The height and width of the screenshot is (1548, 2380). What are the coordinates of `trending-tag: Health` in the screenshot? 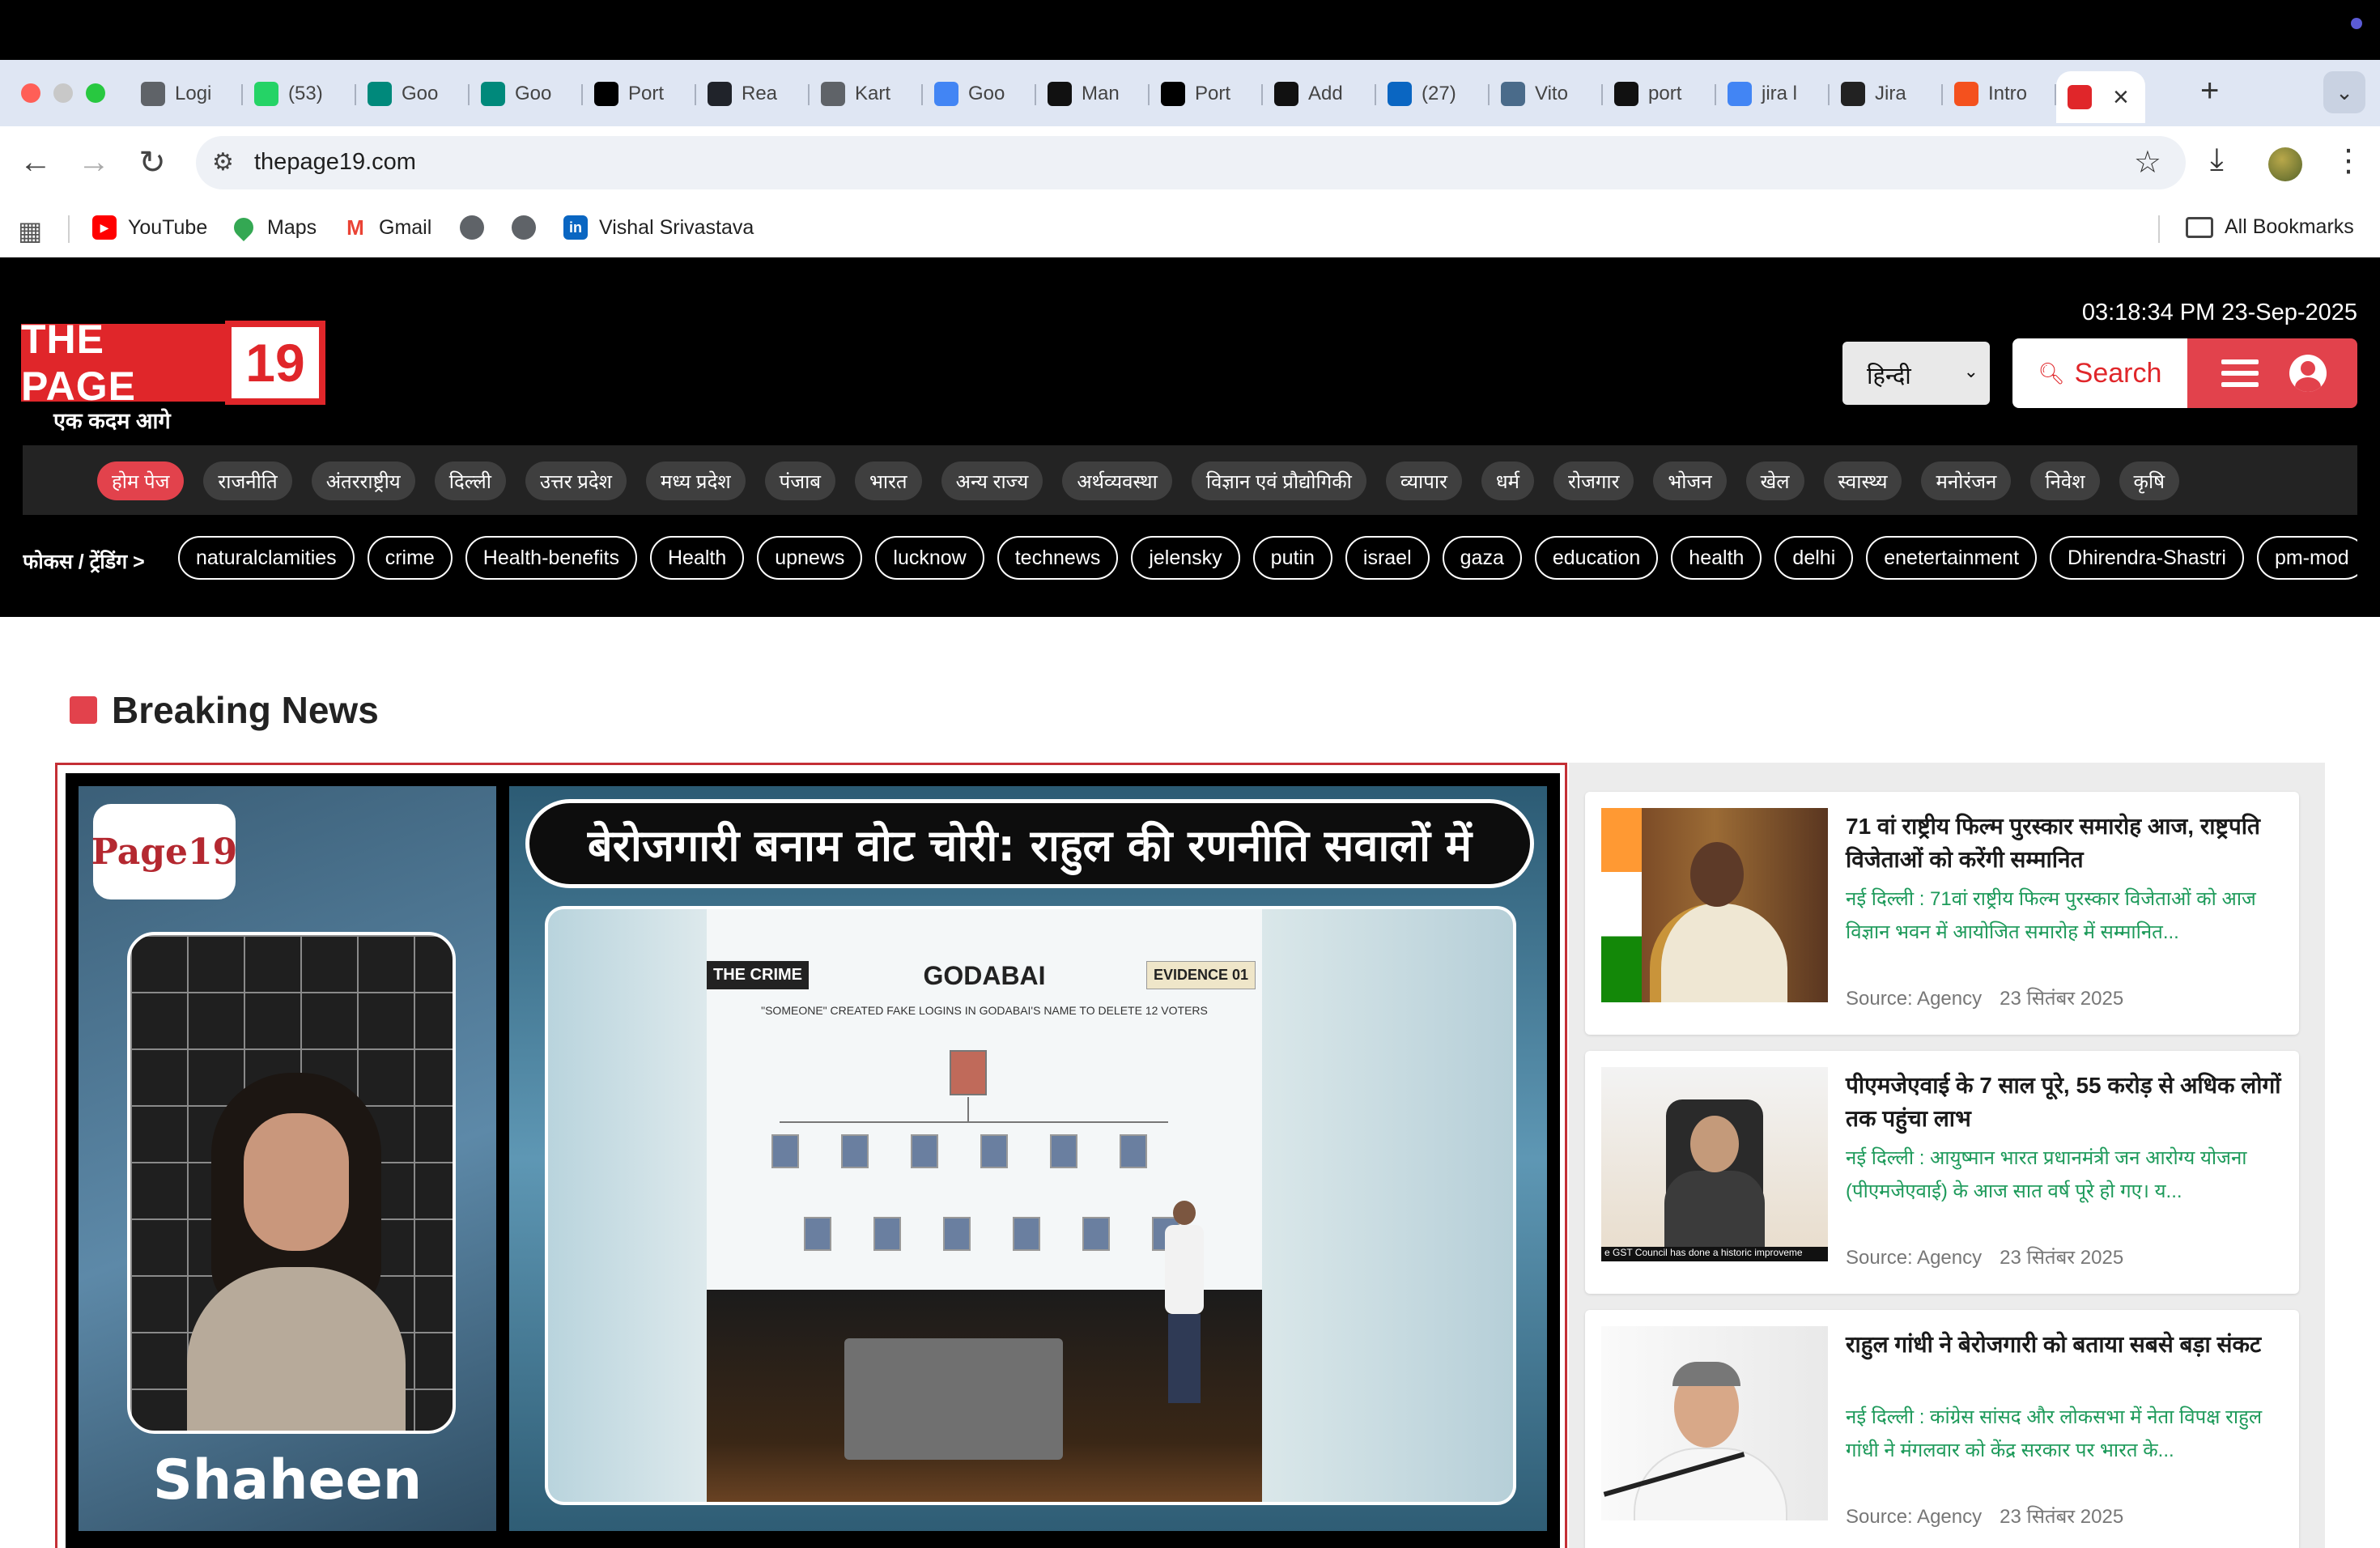 It's located at (697, 558).